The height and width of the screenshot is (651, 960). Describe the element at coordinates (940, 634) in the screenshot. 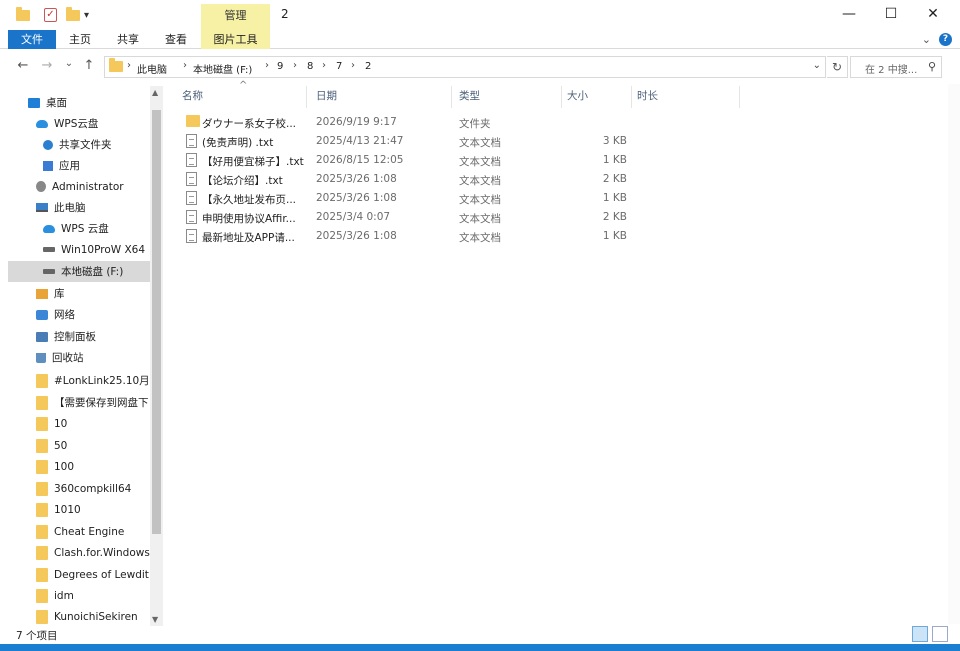

I see `large-icons-view-button` at that location.